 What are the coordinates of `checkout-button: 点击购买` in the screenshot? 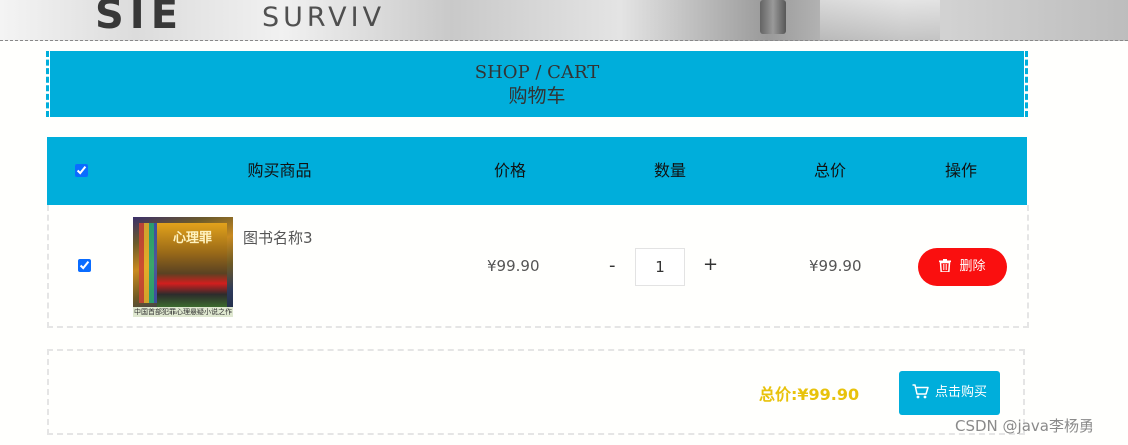 It's located at (949, 393).